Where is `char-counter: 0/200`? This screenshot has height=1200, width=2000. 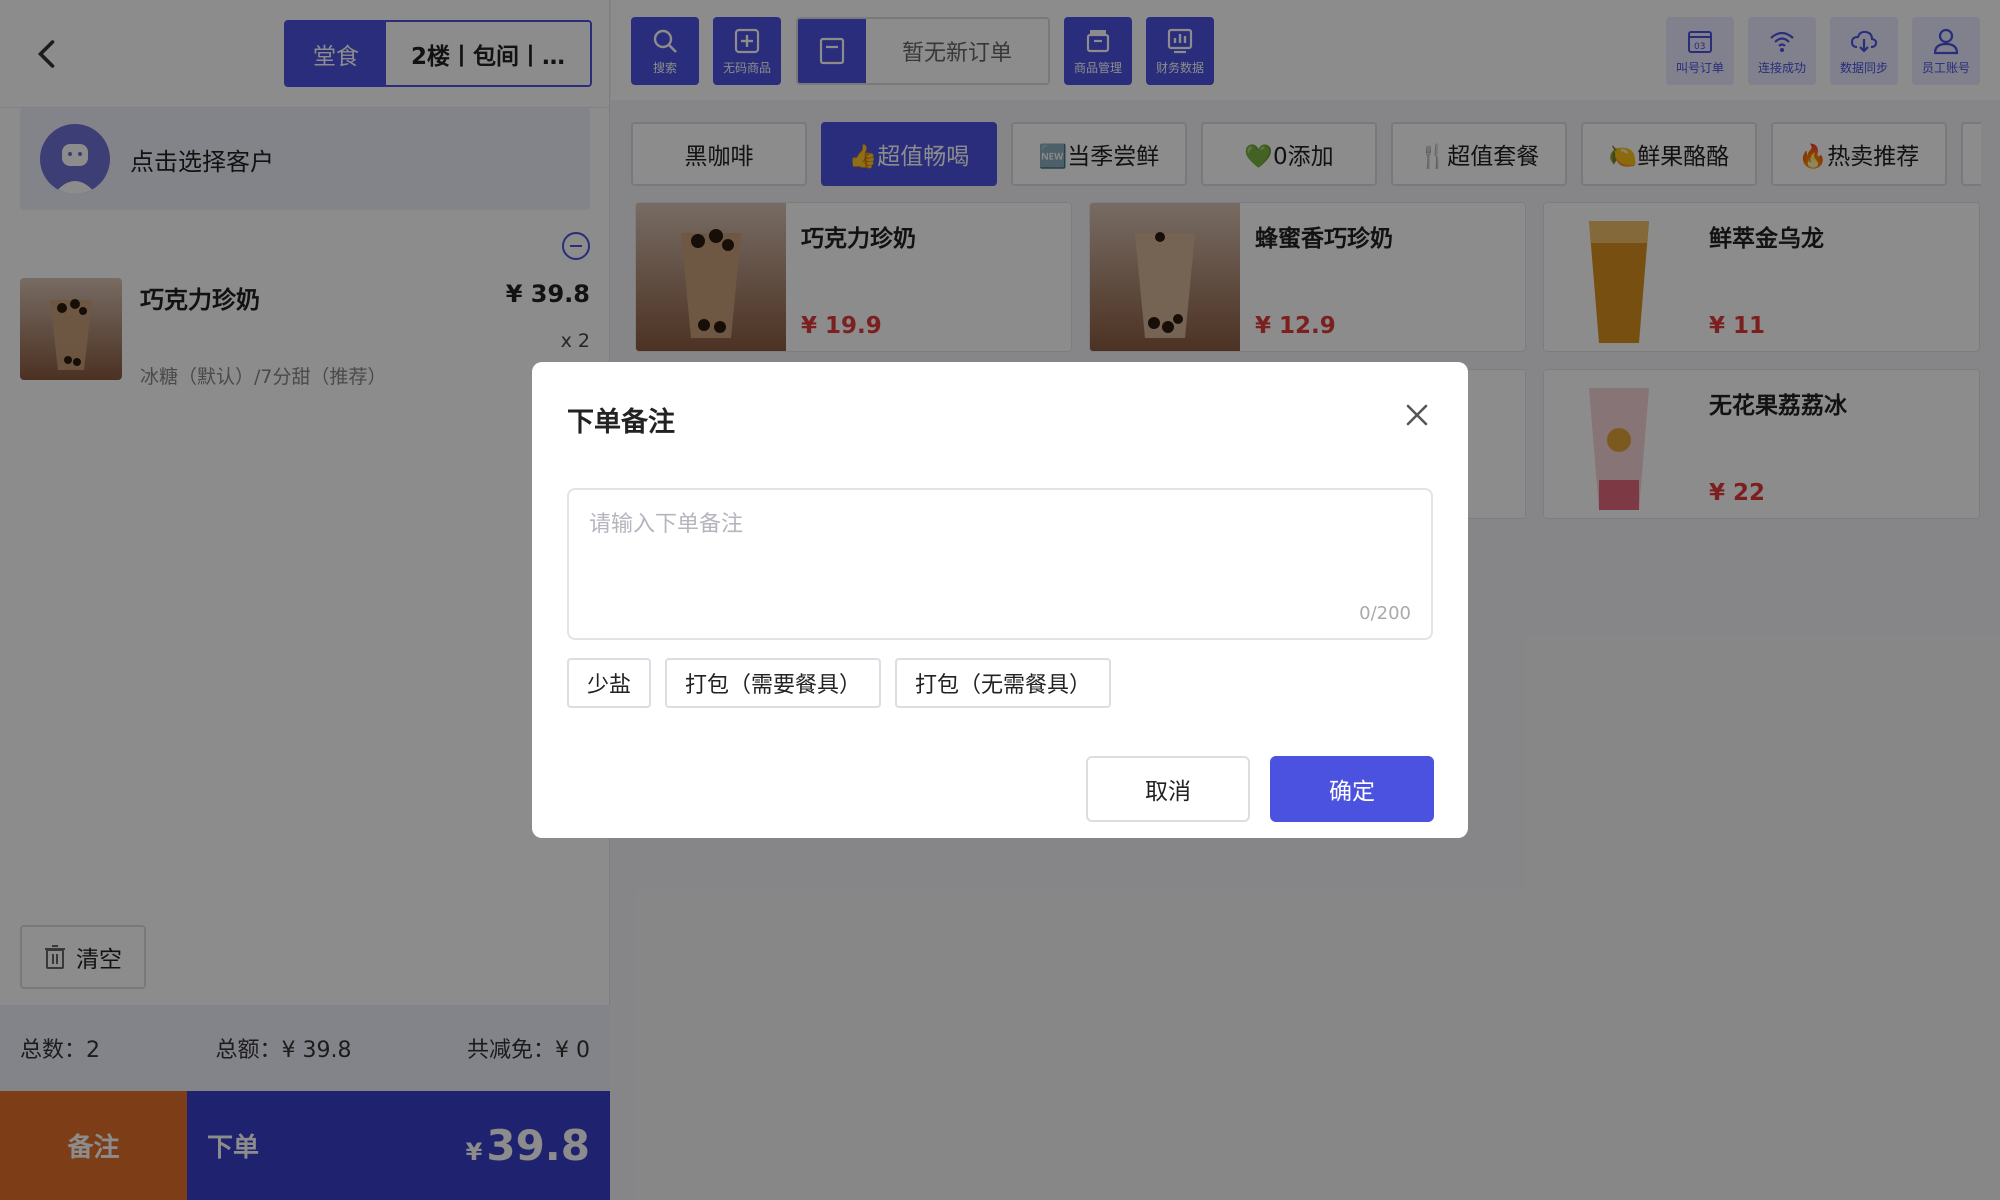
char-counter: 0/200 is located at coordinates (1385, 613).